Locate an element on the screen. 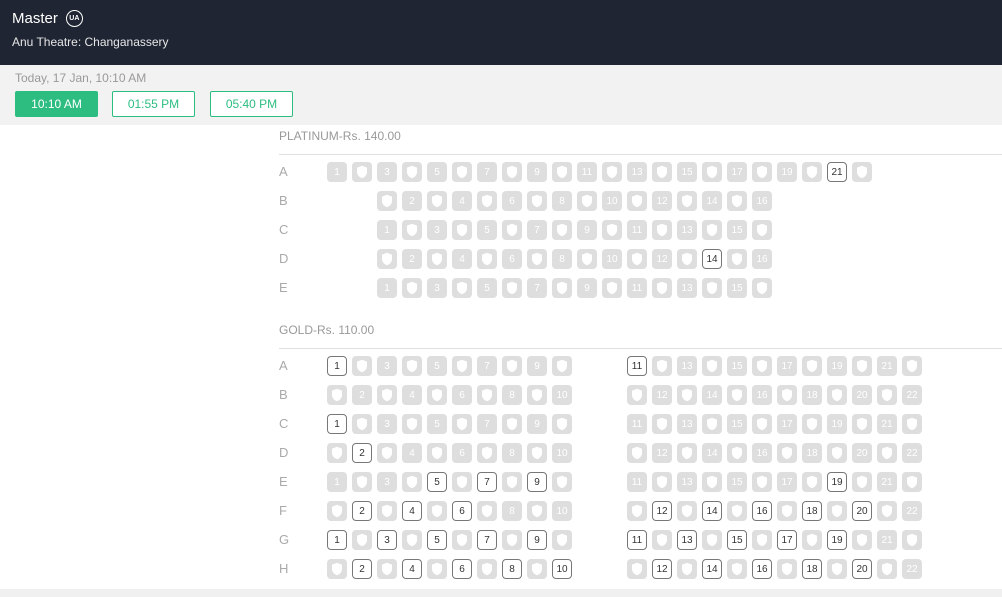 This screenshot has height=597, width=1002. row-label: G is located at coordinates (284, 539).